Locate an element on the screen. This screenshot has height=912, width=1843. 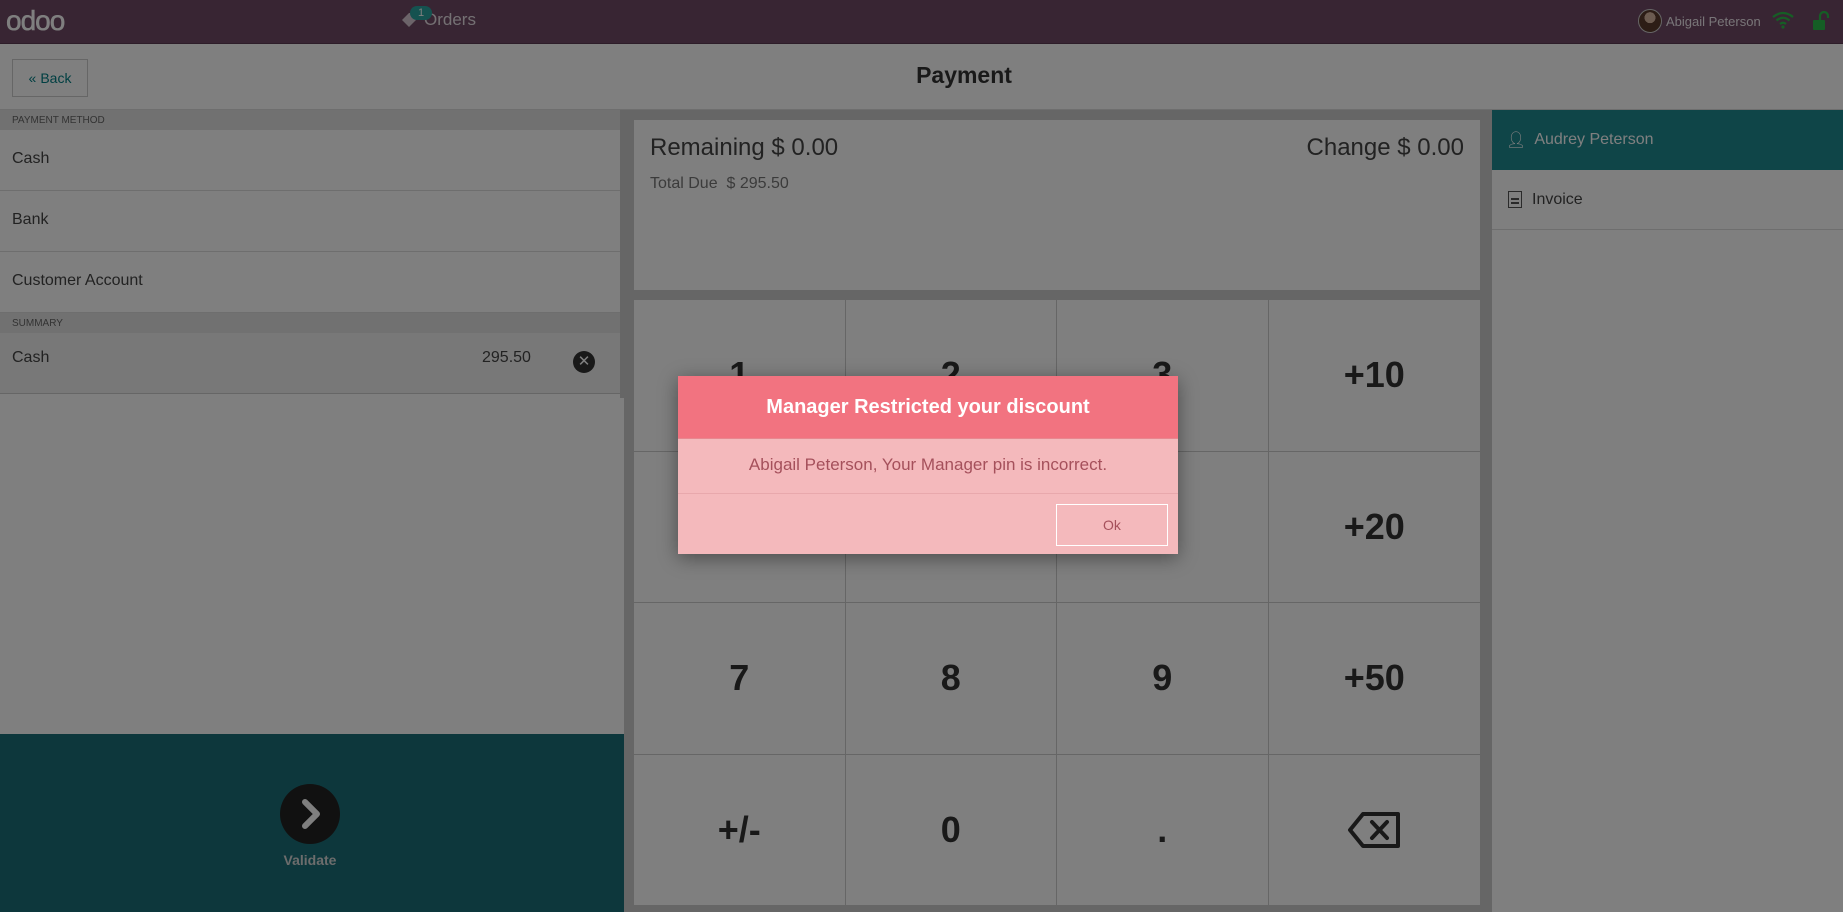
dialog-title: Manager Restricted your discount is located at coordinates (928, 407).